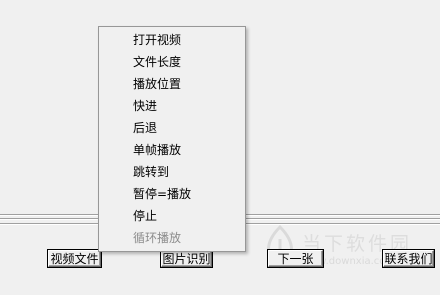 This screenshot has width=440, height=295. I want to click on next-button: 下一张, so click(295, 258).